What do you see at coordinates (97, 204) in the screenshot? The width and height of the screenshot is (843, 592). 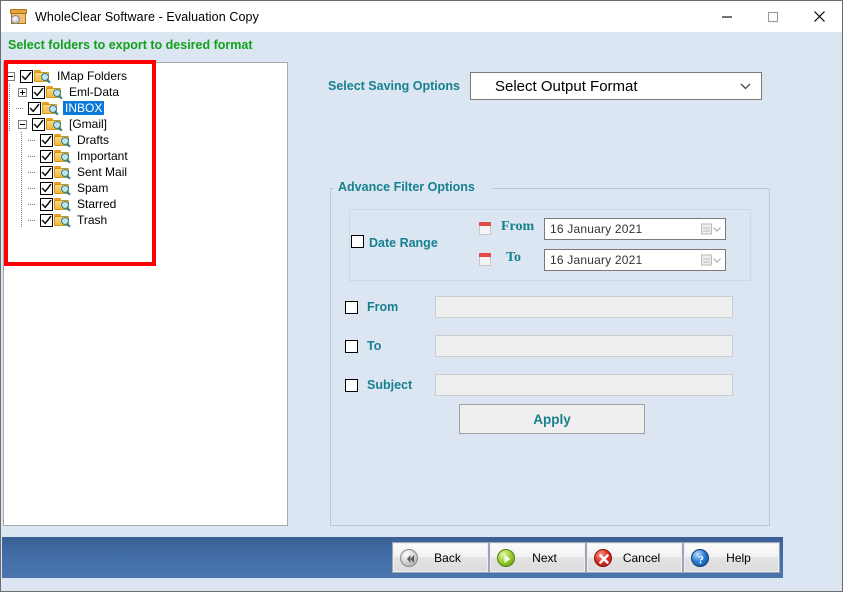 I see `tree-node-label: Starred` at bounding box center [97, 204].